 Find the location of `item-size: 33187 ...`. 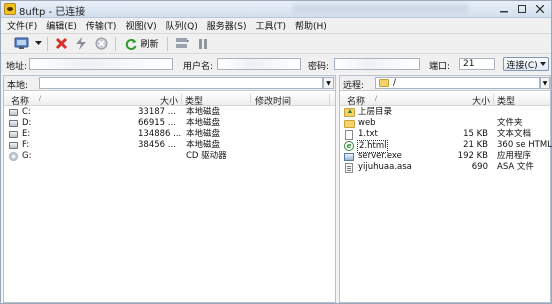

item-size: 33187 ... is located at coordinates (157, 112).